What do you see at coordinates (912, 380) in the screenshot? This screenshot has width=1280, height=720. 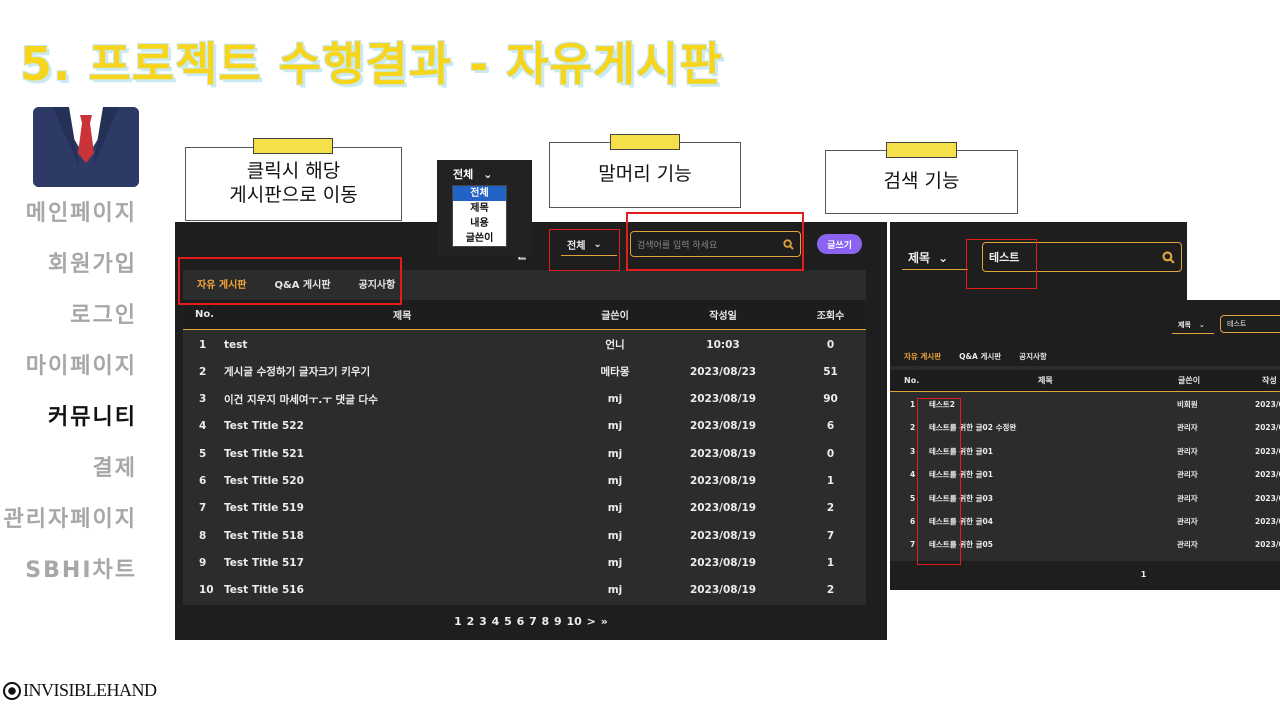 I see `col-no: No.` at bounding box center [912, 380].